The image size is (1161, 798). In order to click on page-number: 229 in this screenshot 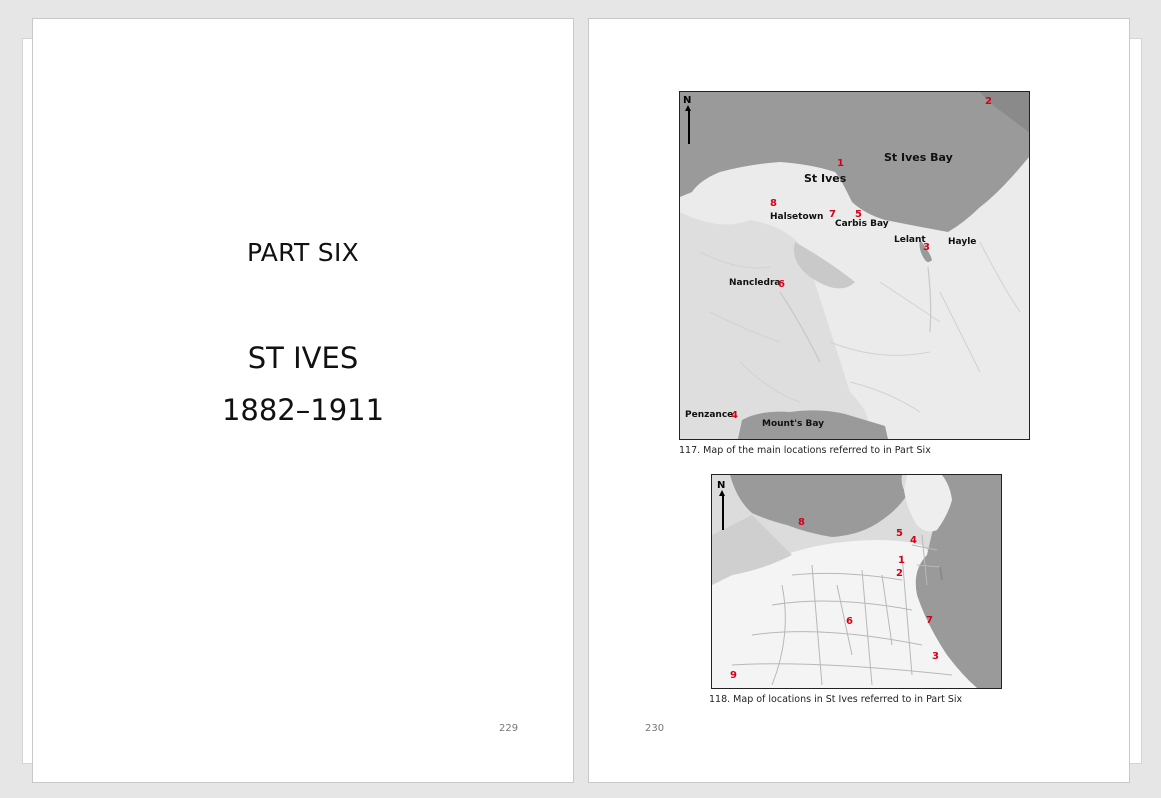, I will do `click(509, 728)`.